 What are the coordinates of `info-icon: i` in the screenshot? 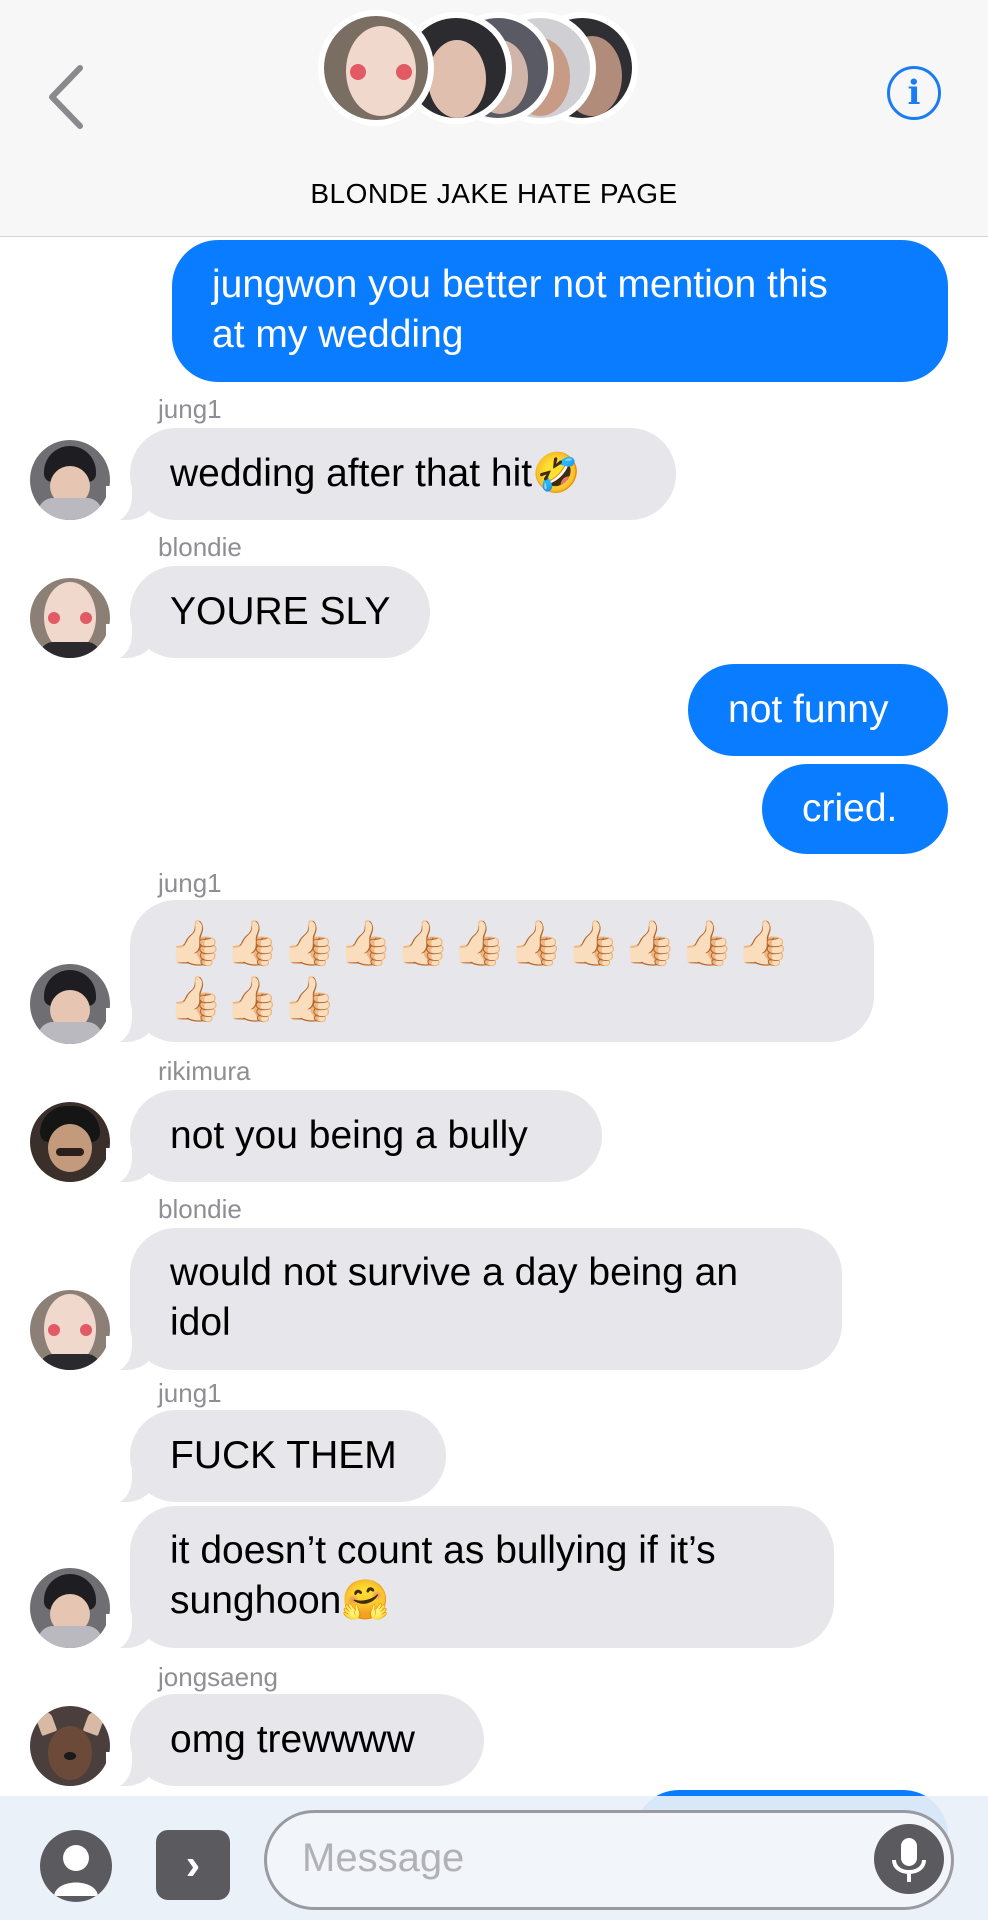 It's located at (914, 93).